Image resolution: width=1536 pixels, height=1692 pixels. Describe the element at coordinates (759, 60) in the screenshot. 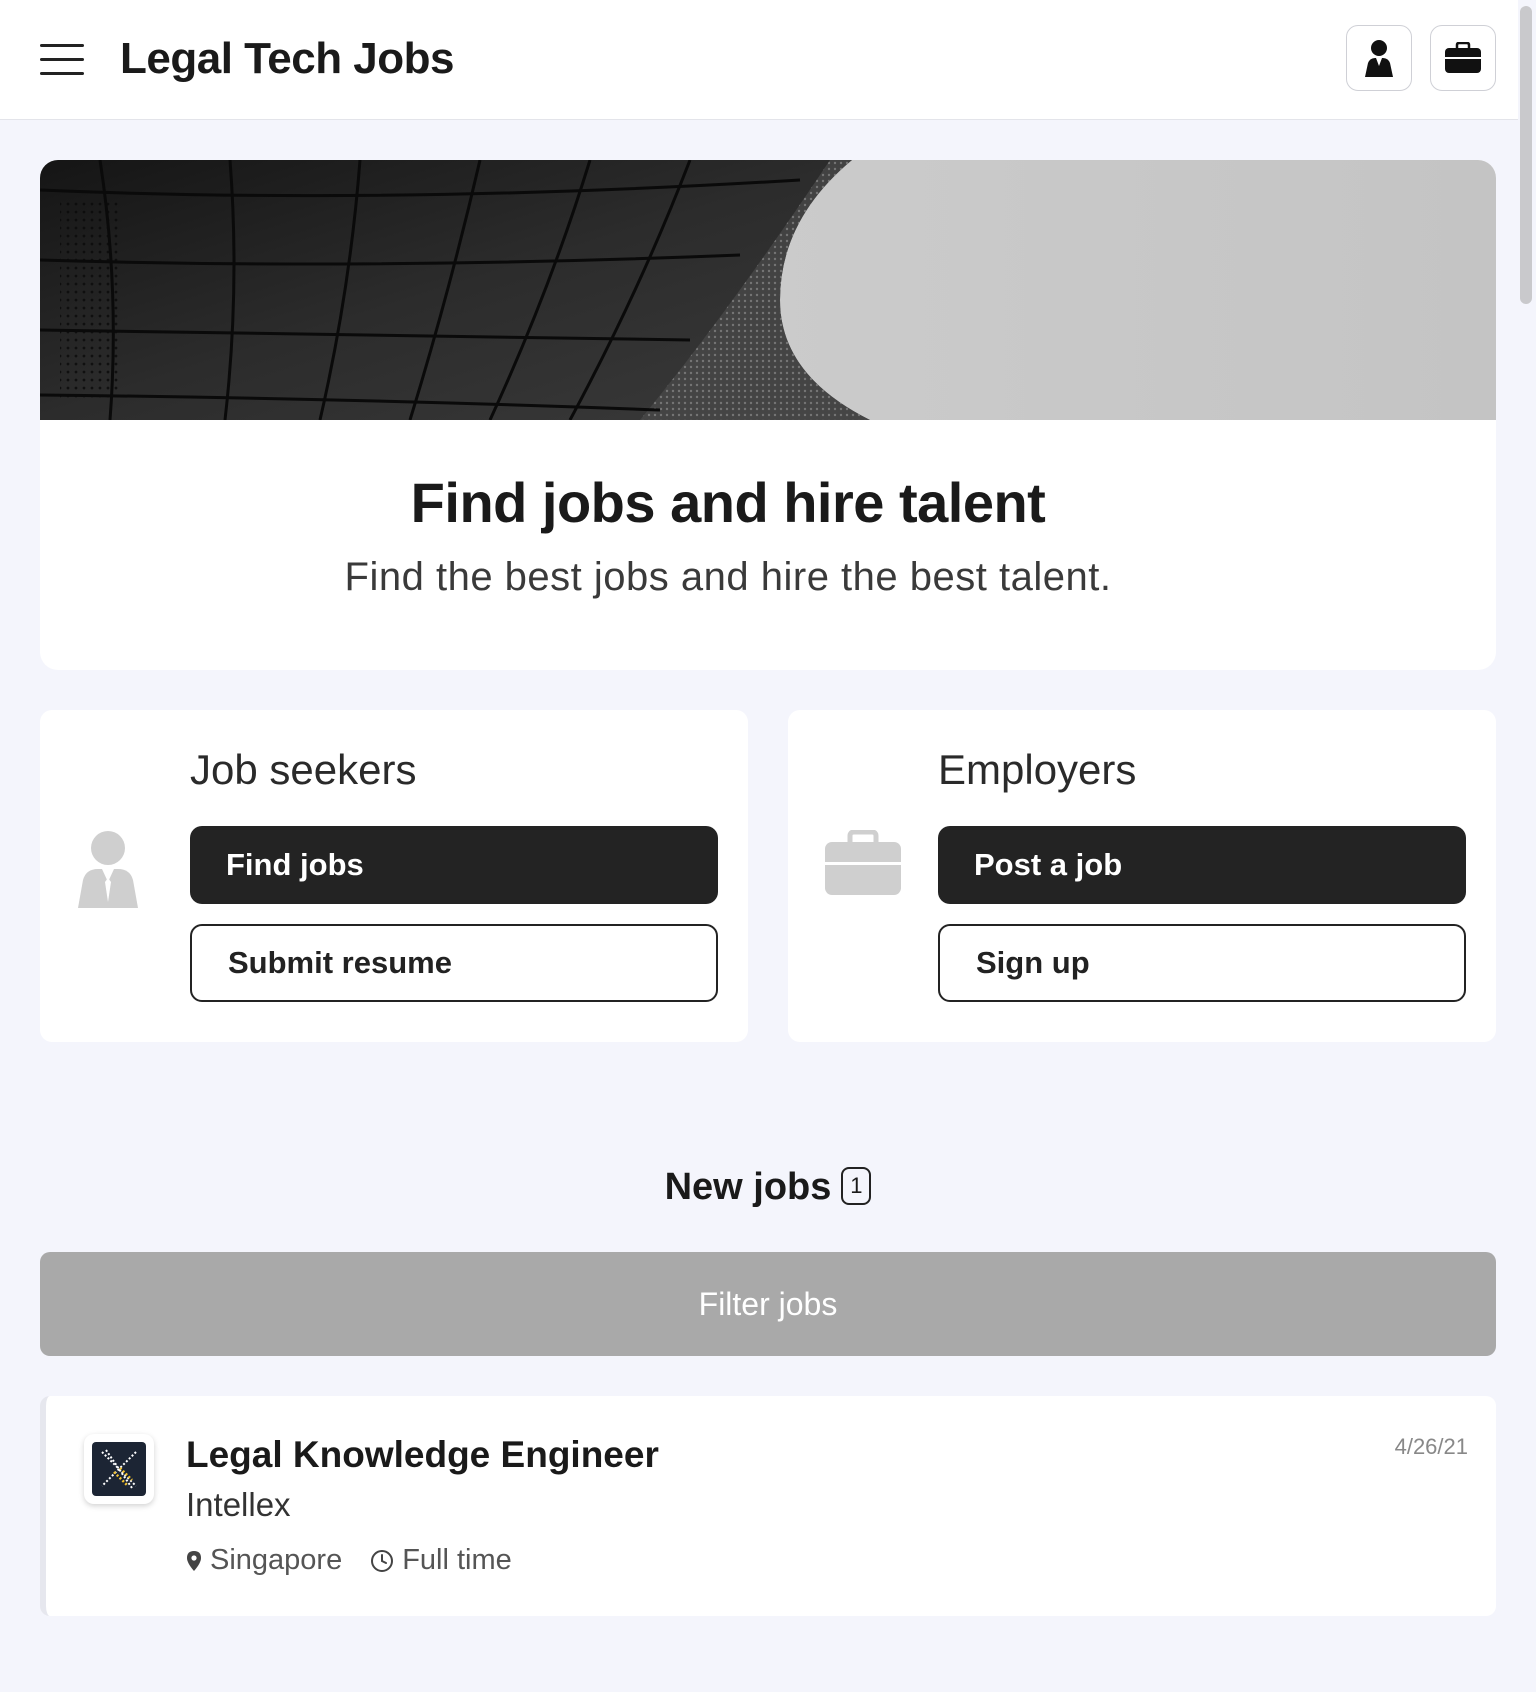

I see `top-bar: Legal Tech Jobs` at that location.